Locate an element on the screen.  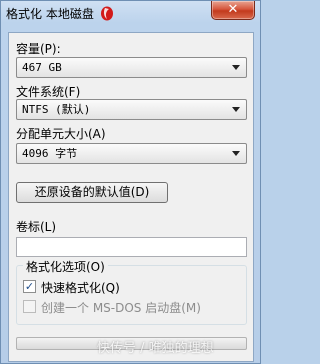
volume-label-label: 卷标(L) is located at coordinates (36, 227).